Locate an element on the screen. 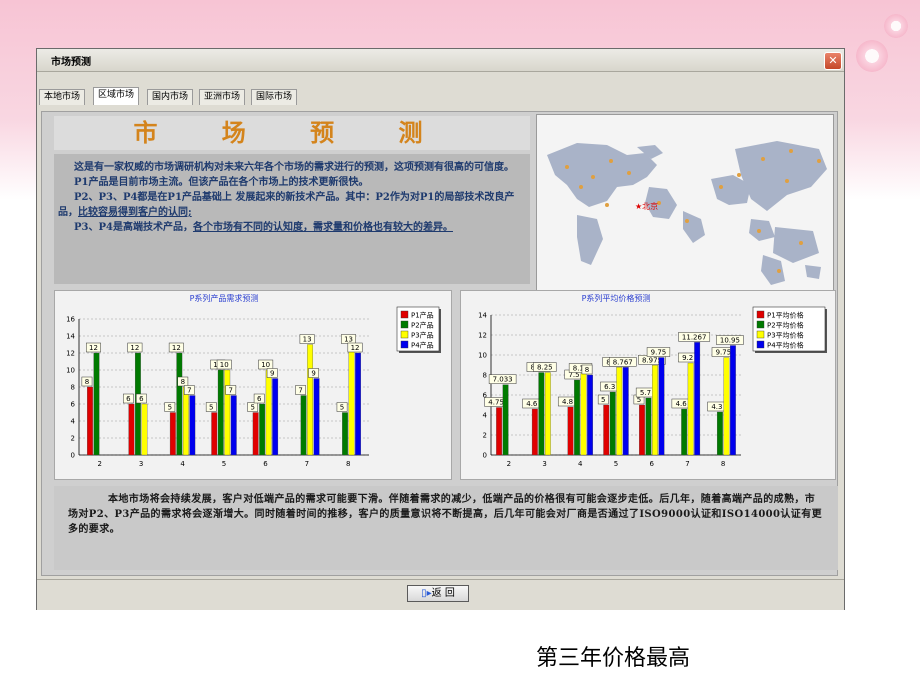  back-button: ▯▸返 回 is located at coordinates (438, 593).